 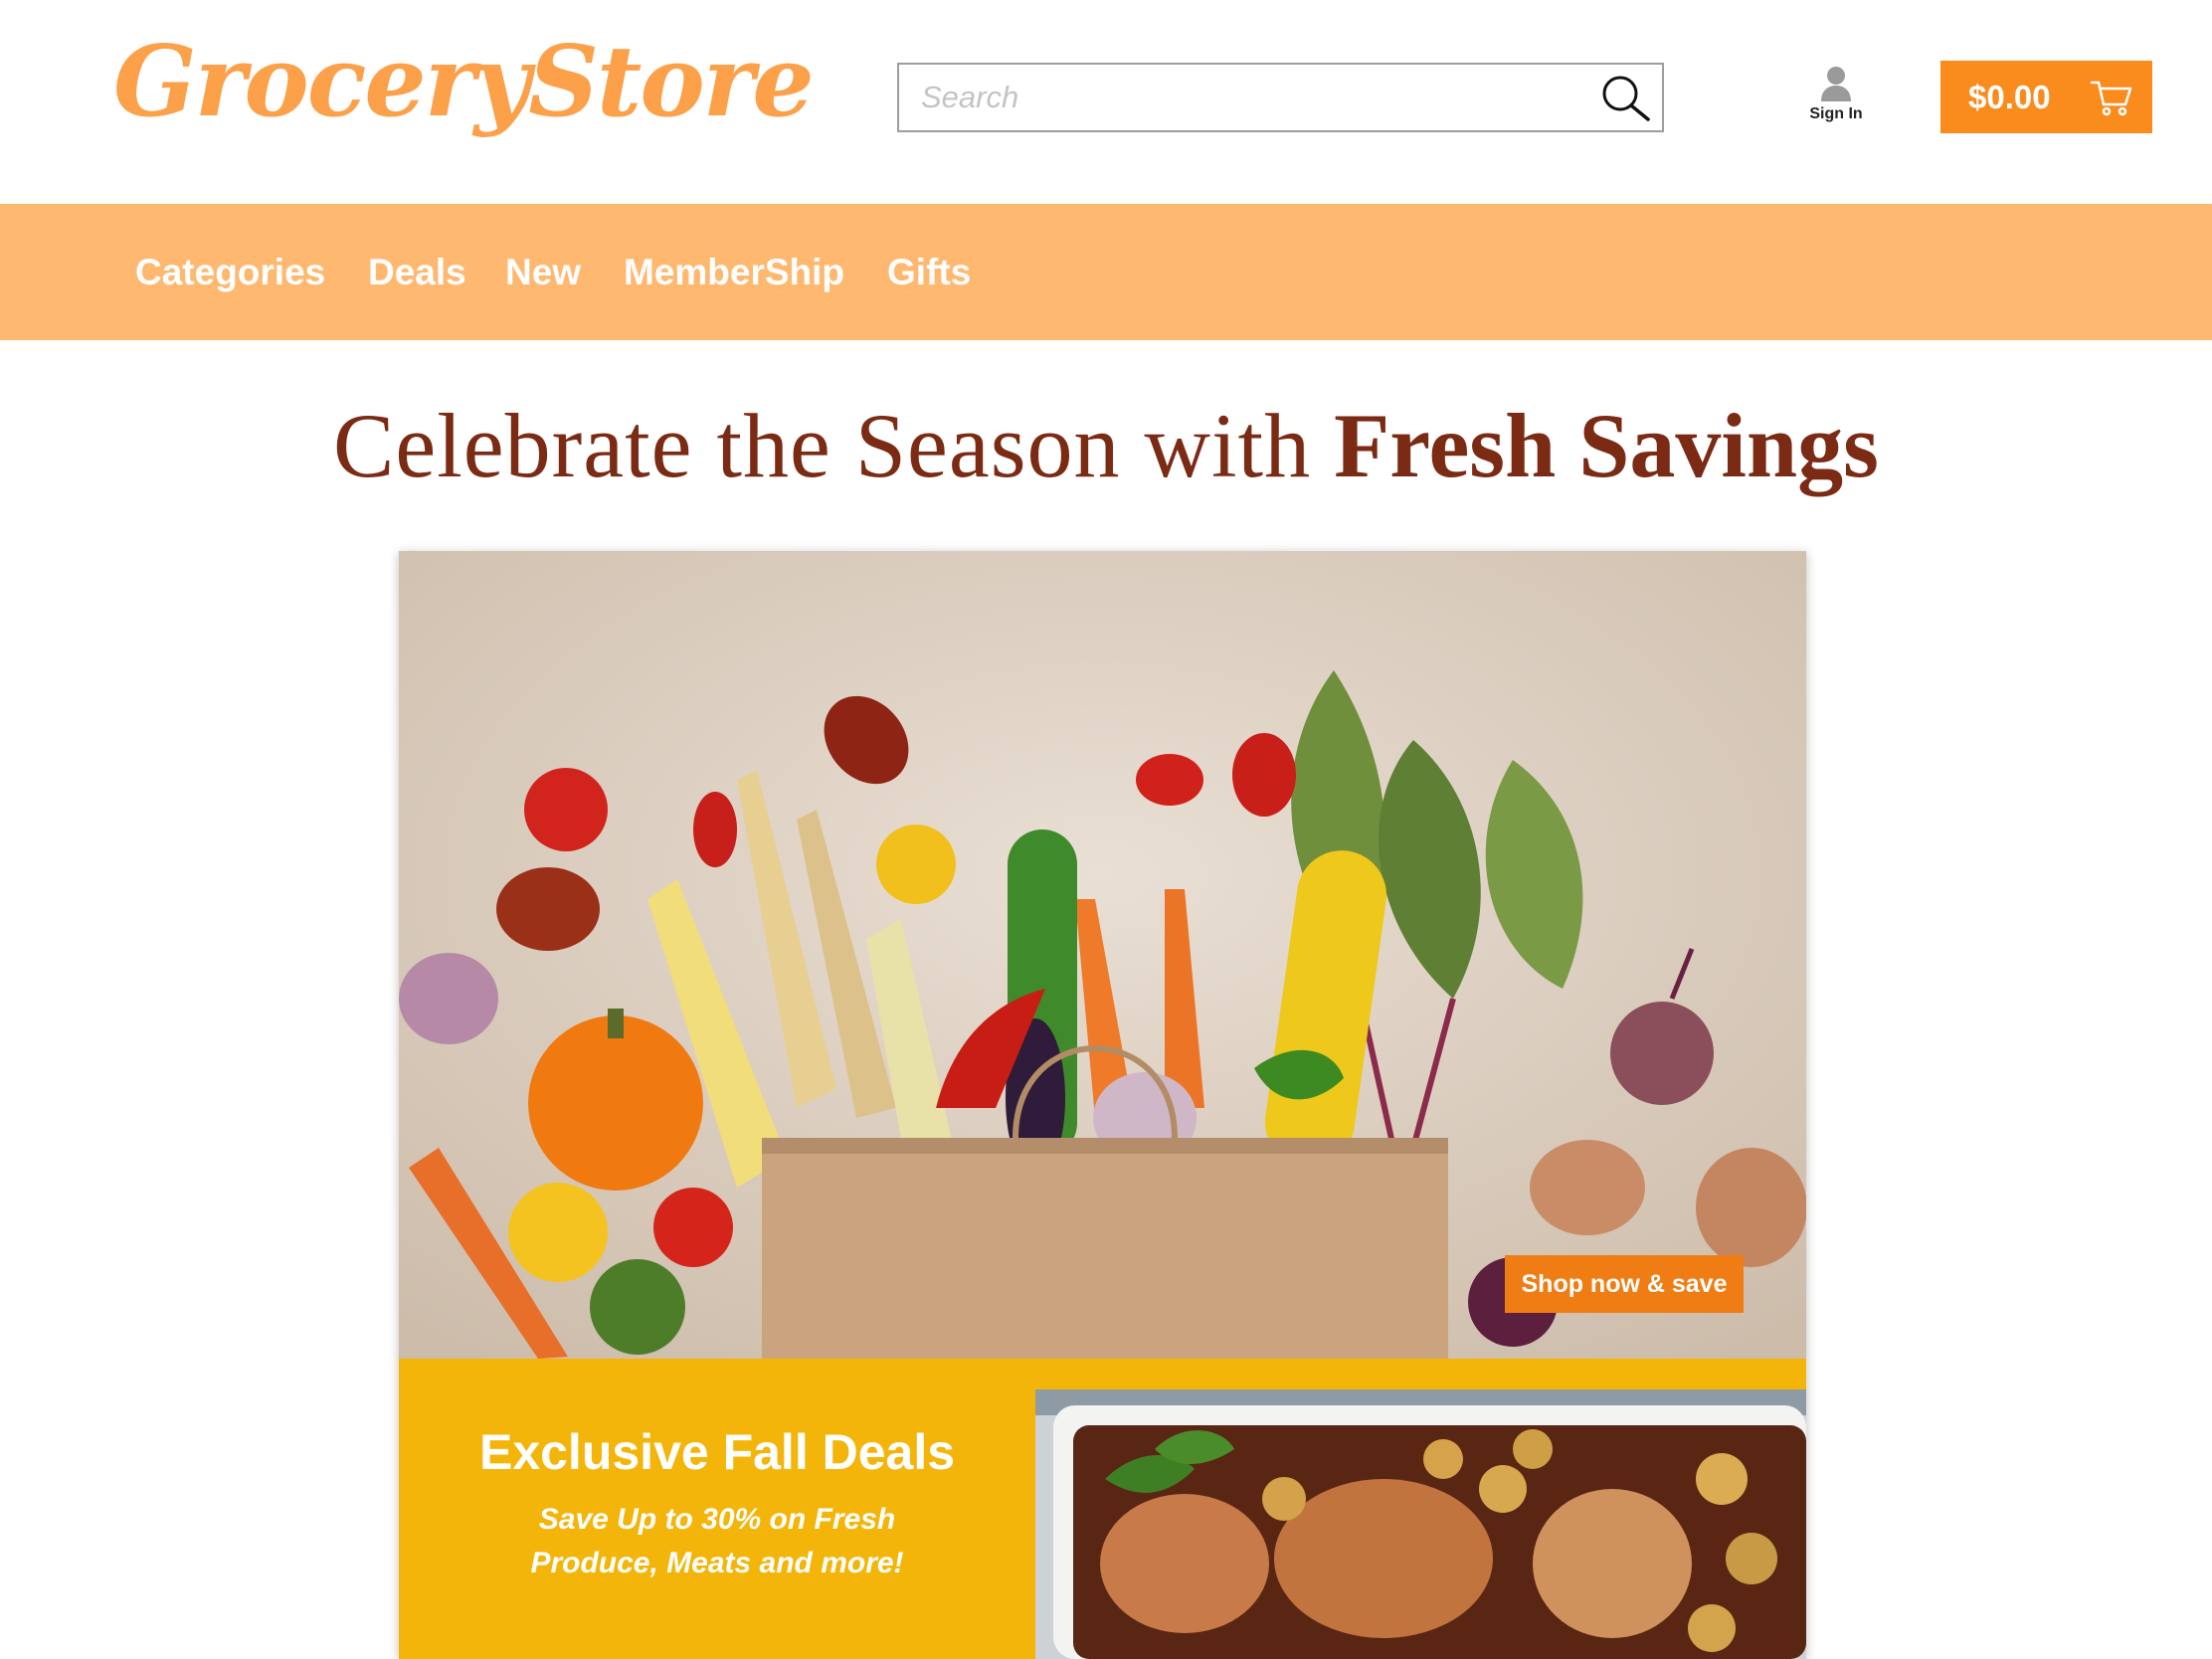 What do you see at coordinates (1106, 272) in the screenshot?
I see `main-nav: Categories Deals New MemberShip Gifts` at bounding box center [1106, 272].